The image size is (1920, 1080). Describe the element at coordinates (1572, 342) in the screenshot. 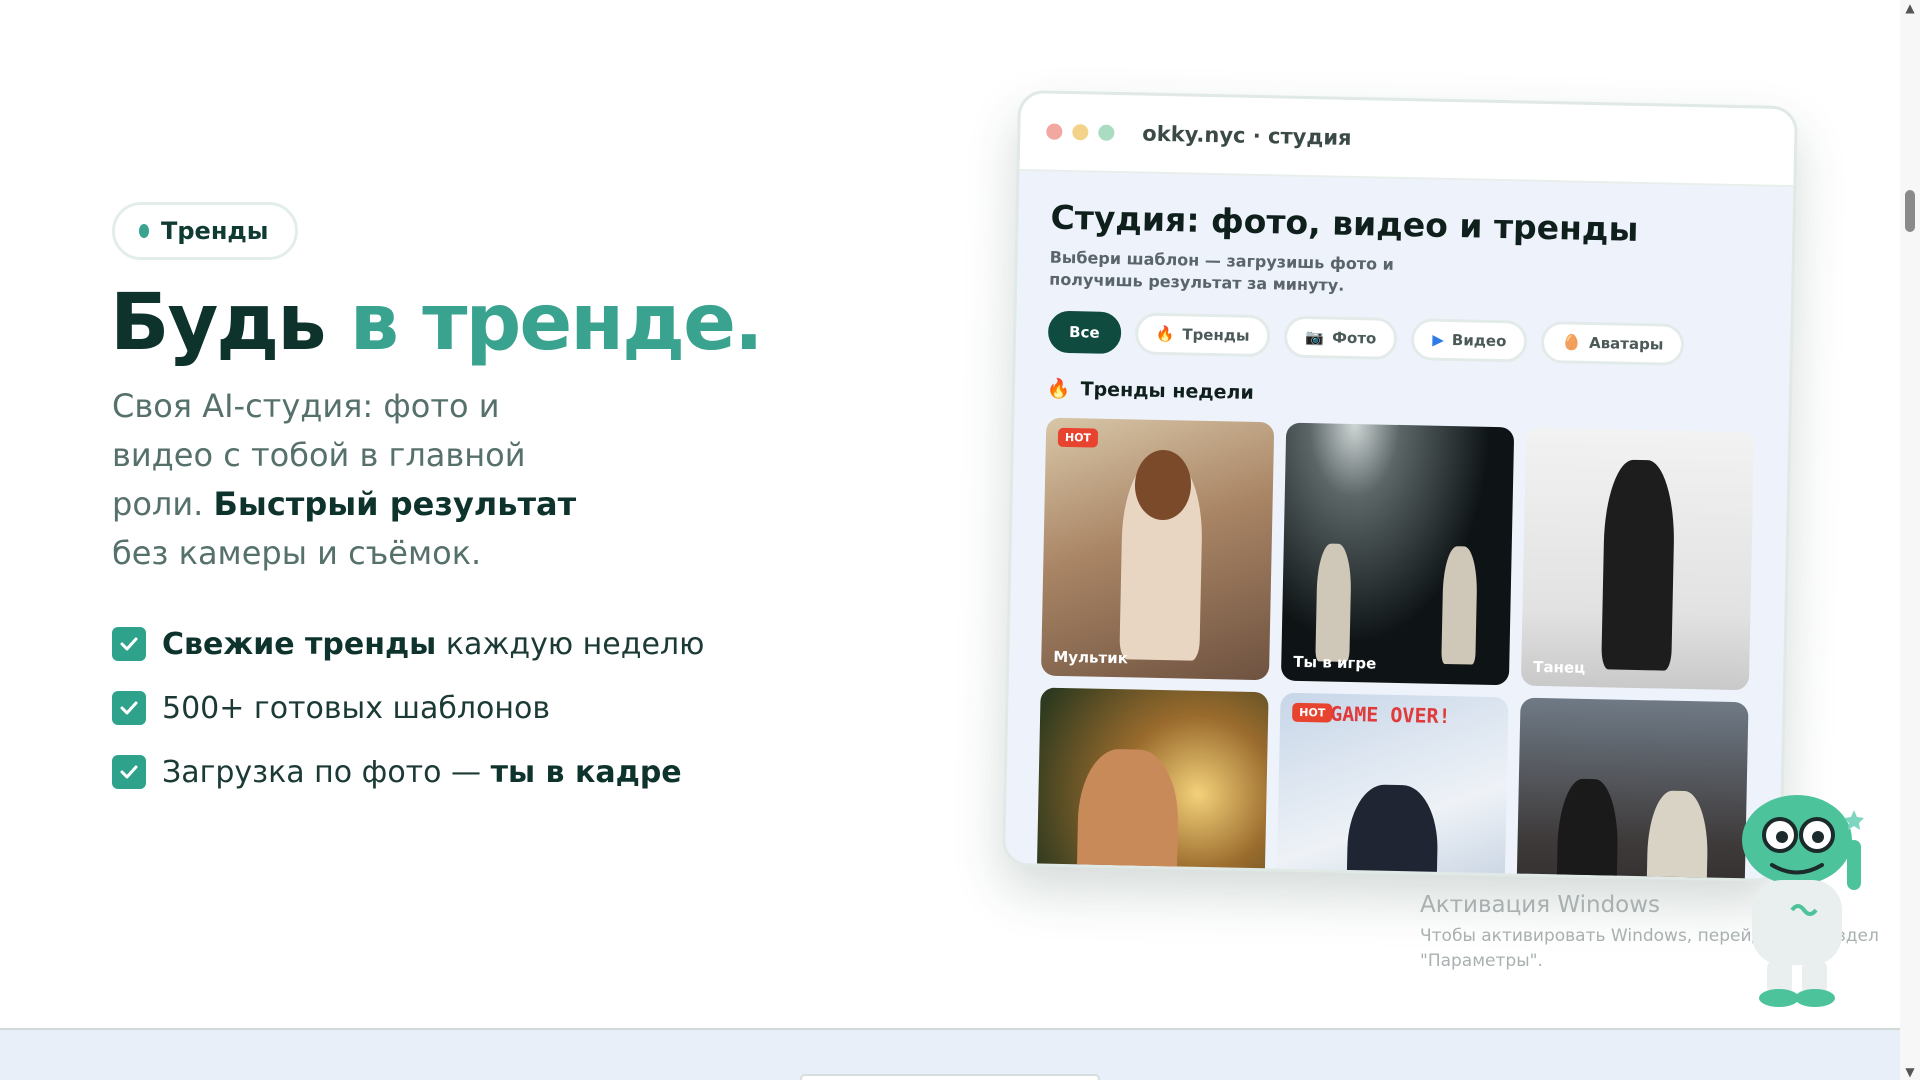

I see `egg-icon: 🥚` at that location.